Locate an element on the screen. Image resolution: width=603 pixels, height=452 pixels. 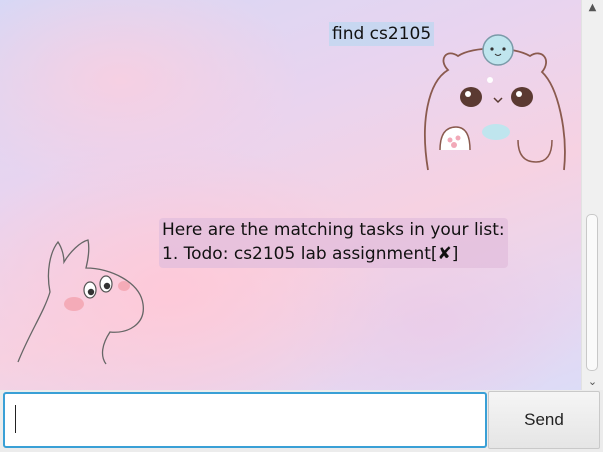
input-bar: Send is located at coordinates (301, 421).